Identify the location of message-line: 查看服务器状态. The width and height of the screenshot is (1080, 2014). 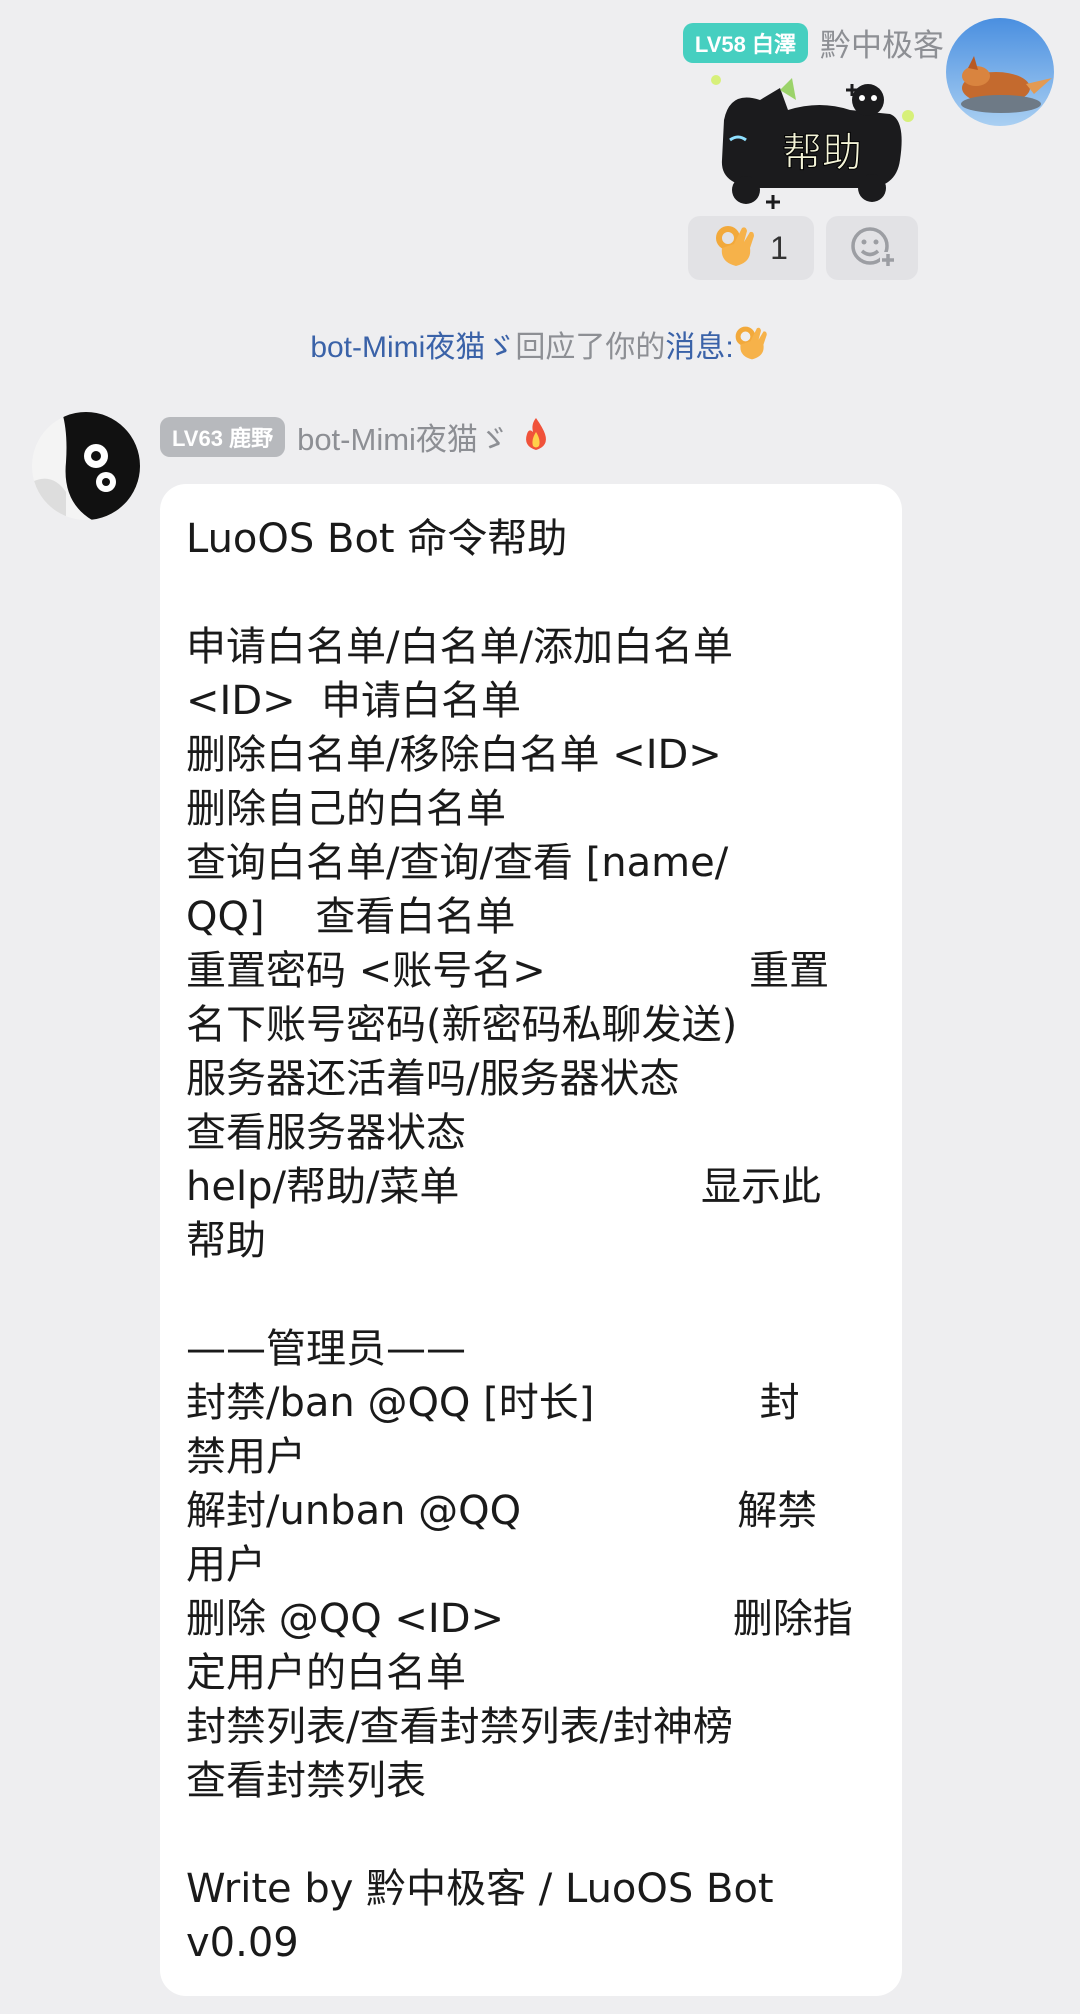
(326, 1133).